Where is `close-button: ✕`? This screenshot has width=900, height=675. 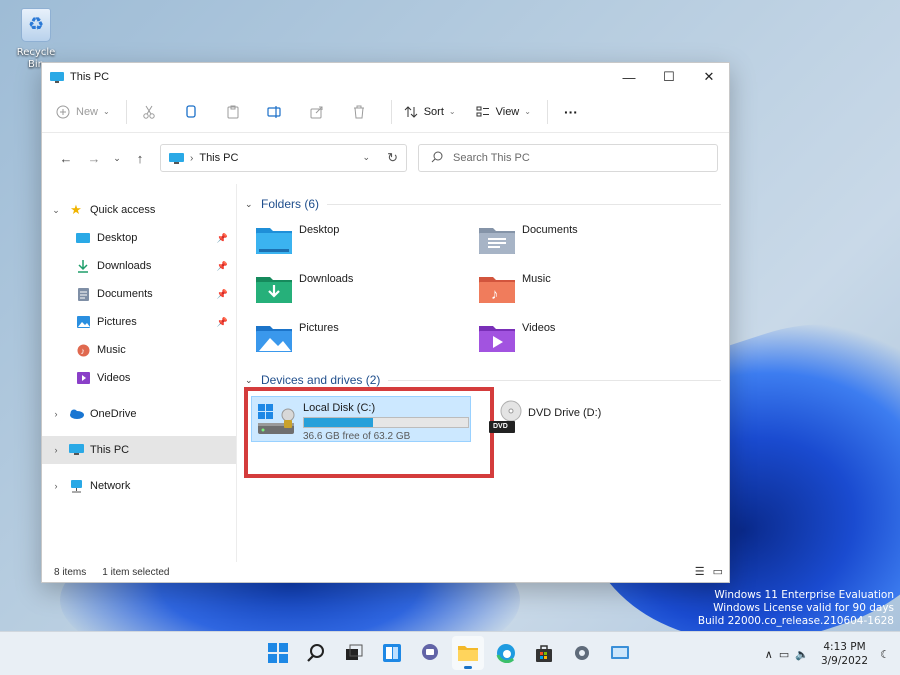 close-button: ✕ is located at coordinates (709, 77).